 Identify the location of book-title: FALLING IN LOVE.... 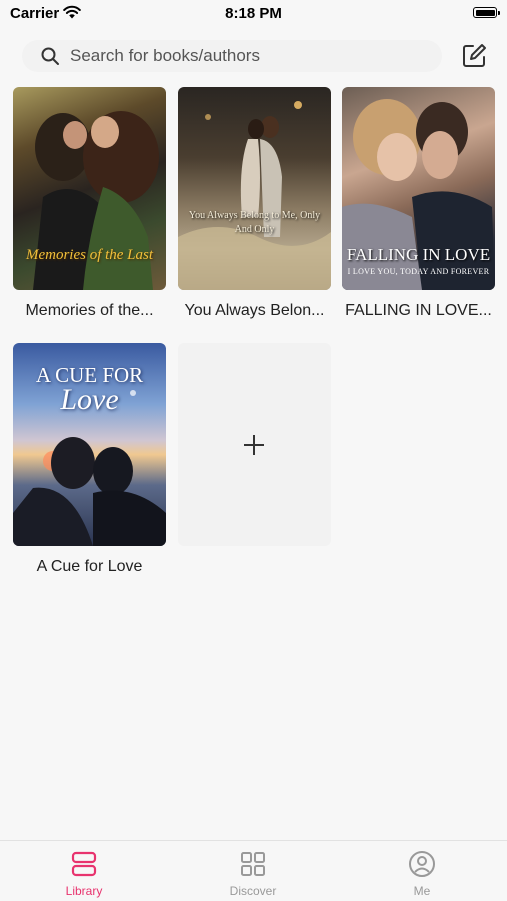
(418, 310).